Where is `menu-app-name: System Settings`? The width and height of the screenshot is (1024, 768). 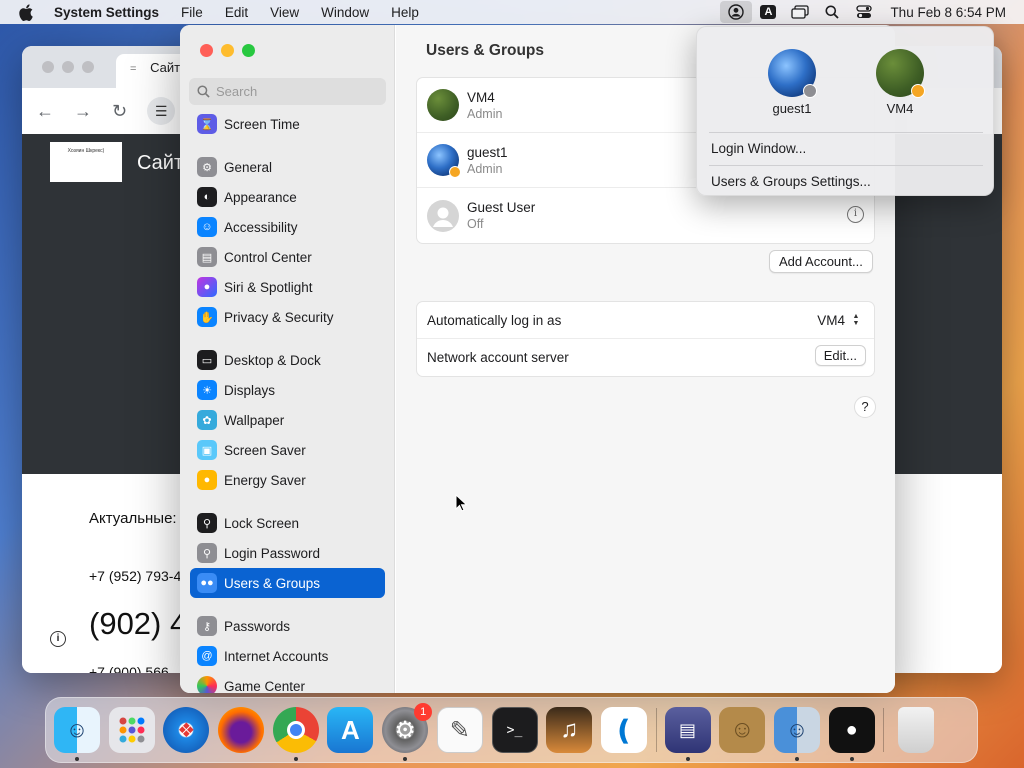
menu-app-name: System Settings is located at coordinates (110, 12).